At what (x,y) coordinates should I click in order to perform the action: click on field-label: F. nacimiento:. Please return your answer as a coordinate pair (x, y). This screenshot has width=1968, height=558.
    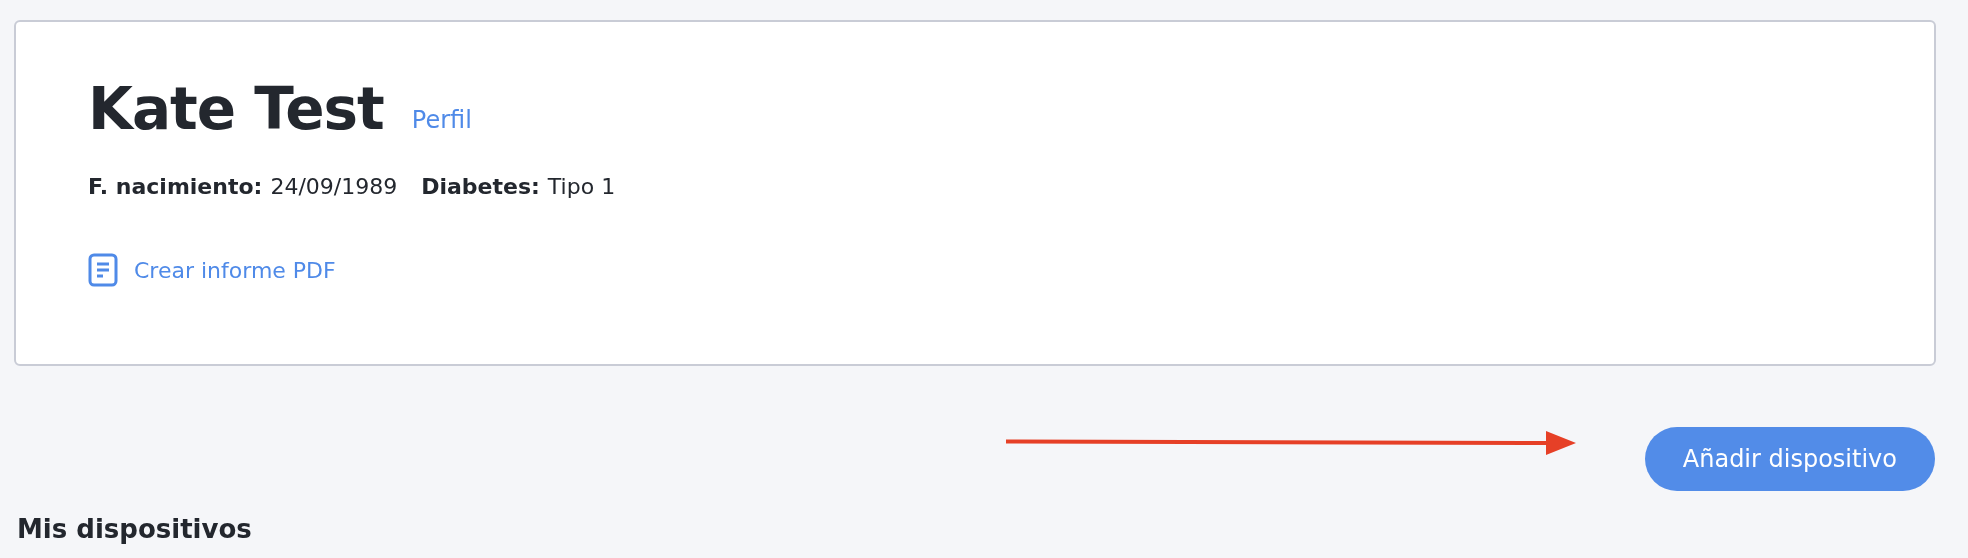
    Looking at the image, I should click on (175, 187).